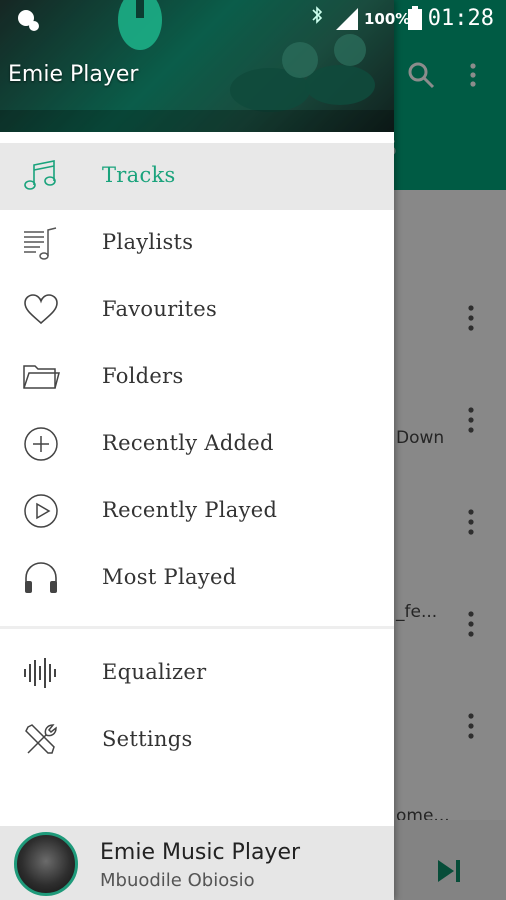 The height and width of the screenshot is (900, 506). What do you see at coordinates (197, 377) in the screenshot?
I see `menu-item-folders: Folders` at bounding box center [197, 377].